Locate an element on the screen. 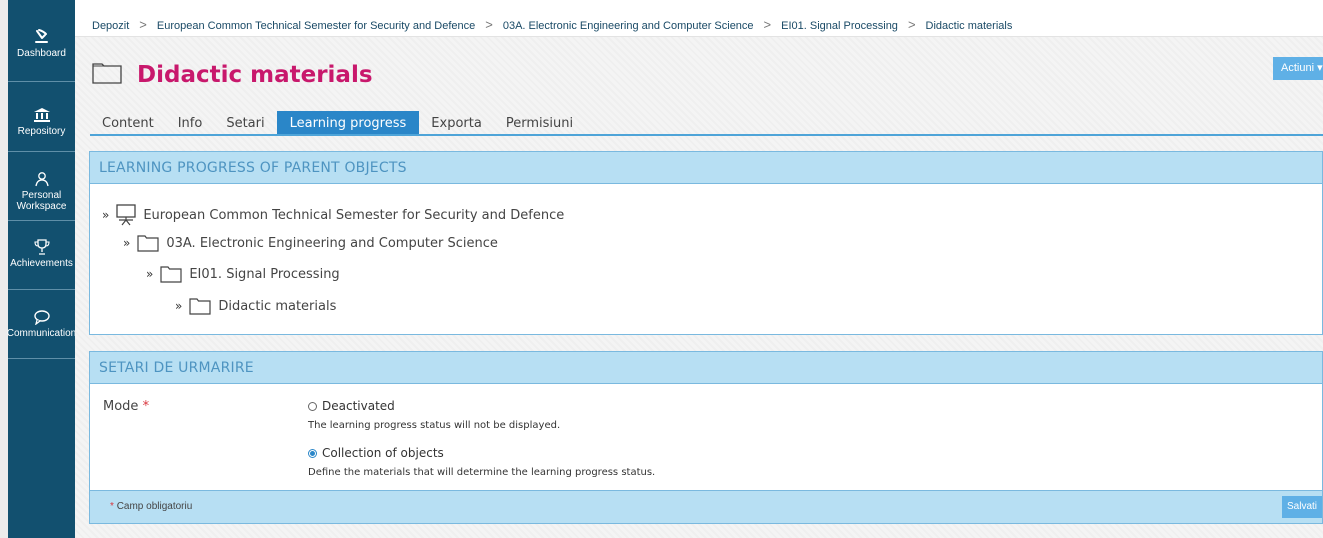 This screenshot has height=538, width=1323. breadcrumb-item: Didactic materials is located at coordinates (969, 26).